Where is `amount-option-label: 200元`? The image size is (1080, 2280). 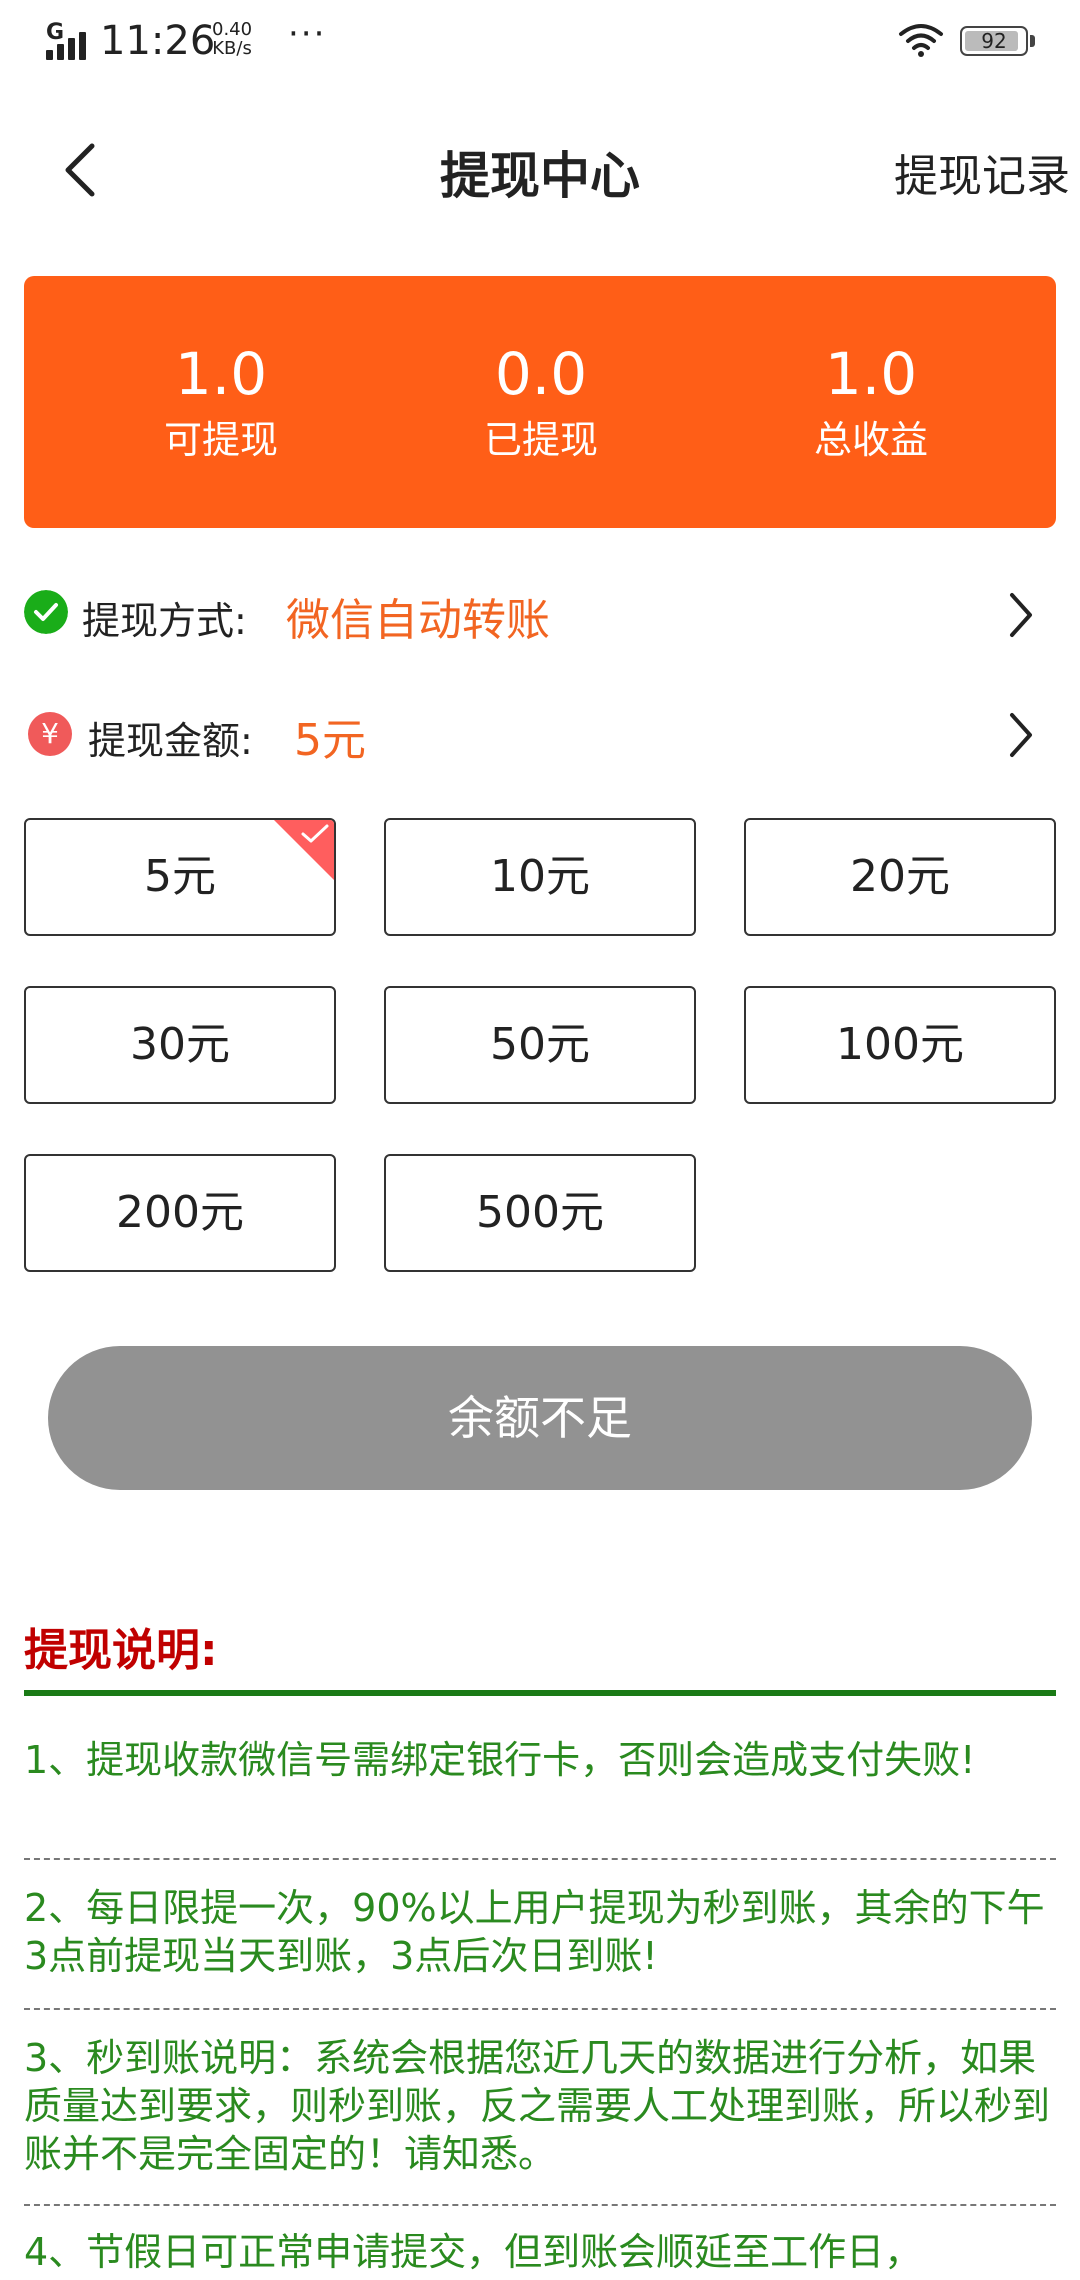 amount-option-label: 200元 is located at coordinates (180, 1212).